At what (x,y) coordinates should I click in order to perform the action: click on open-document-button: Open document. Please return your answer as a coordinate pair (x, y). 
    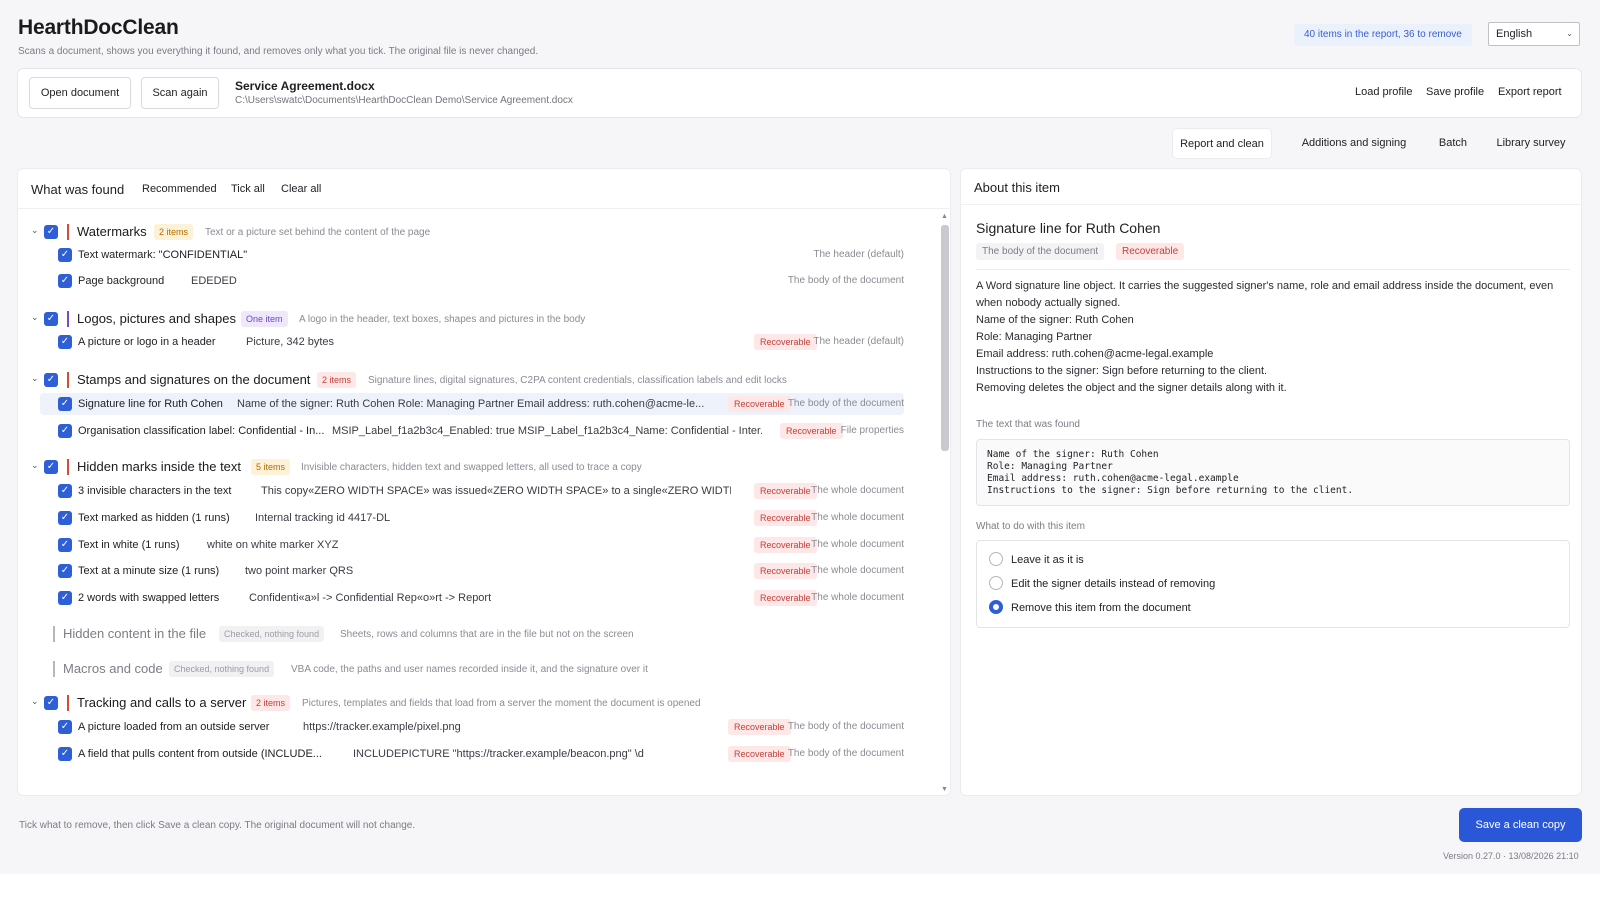
    Looking at the image, I should click on (80, 93).